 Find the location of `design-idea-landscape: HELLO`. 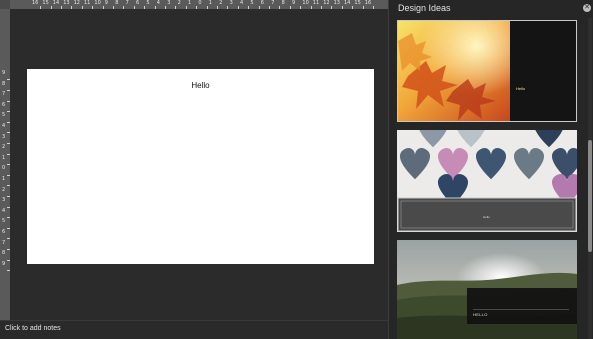

design-idea-landscape: HELLO is located at coordinates (487, 289).